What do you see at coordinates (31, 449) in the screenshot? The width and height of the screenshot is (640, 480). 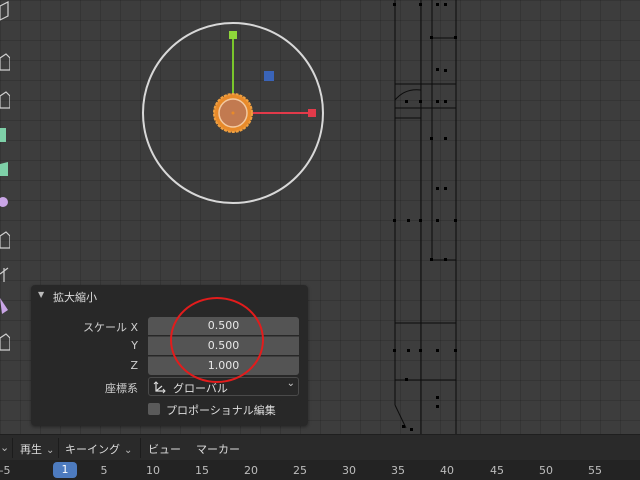 I see `playback-menu-label: 再生` at bounding box center [31, 449].